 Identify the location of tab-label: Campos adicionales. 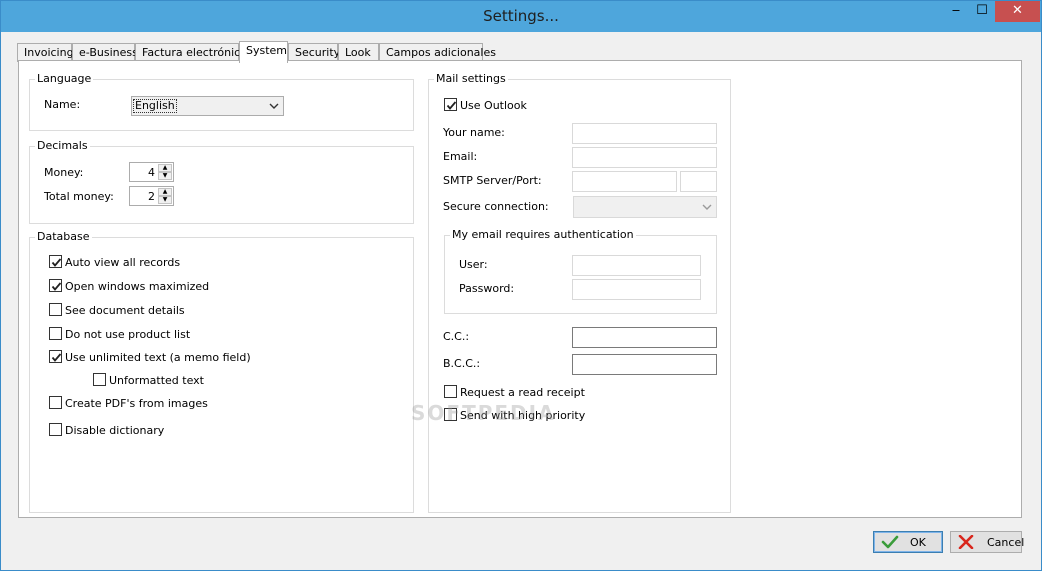
(441, 52).